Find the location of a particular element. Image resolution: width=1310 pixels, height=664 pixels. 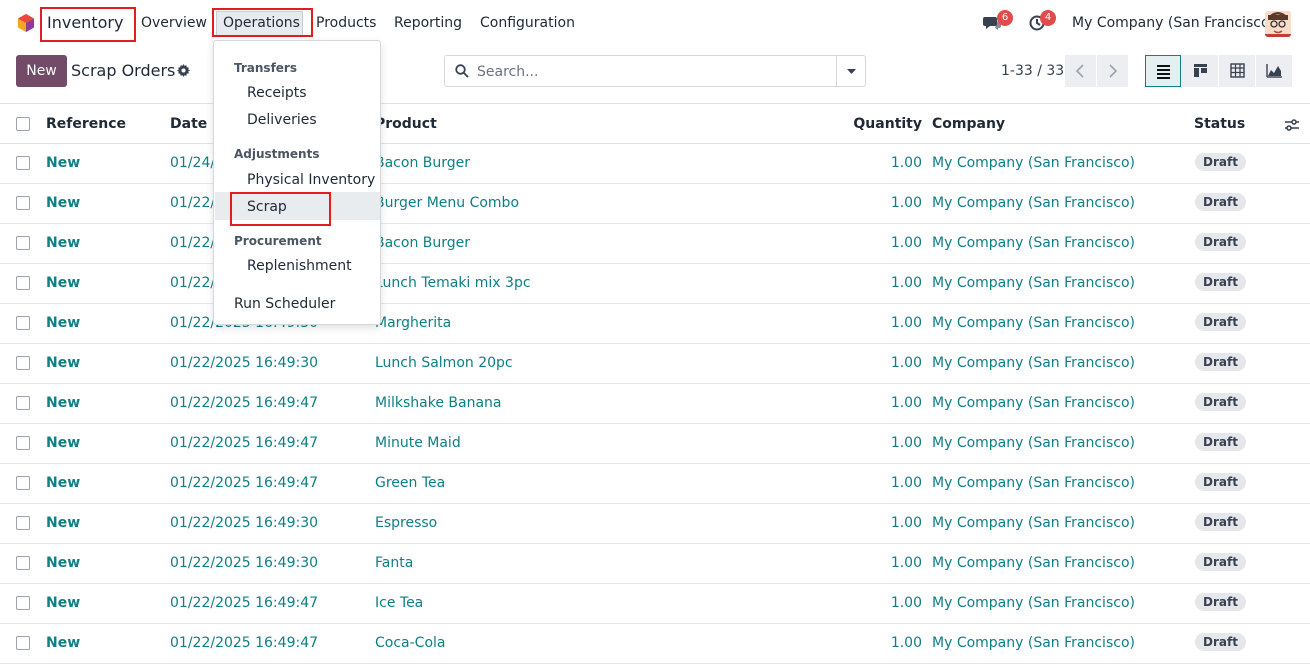

search-input is located at coordinates (652, 72).